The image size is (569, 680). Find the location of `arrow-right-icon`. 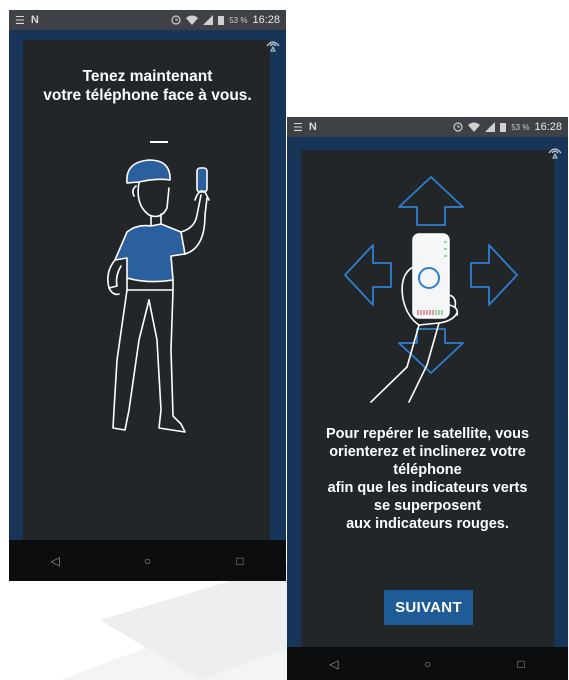

arrow-right-icon is located at coordinates (494, 275).